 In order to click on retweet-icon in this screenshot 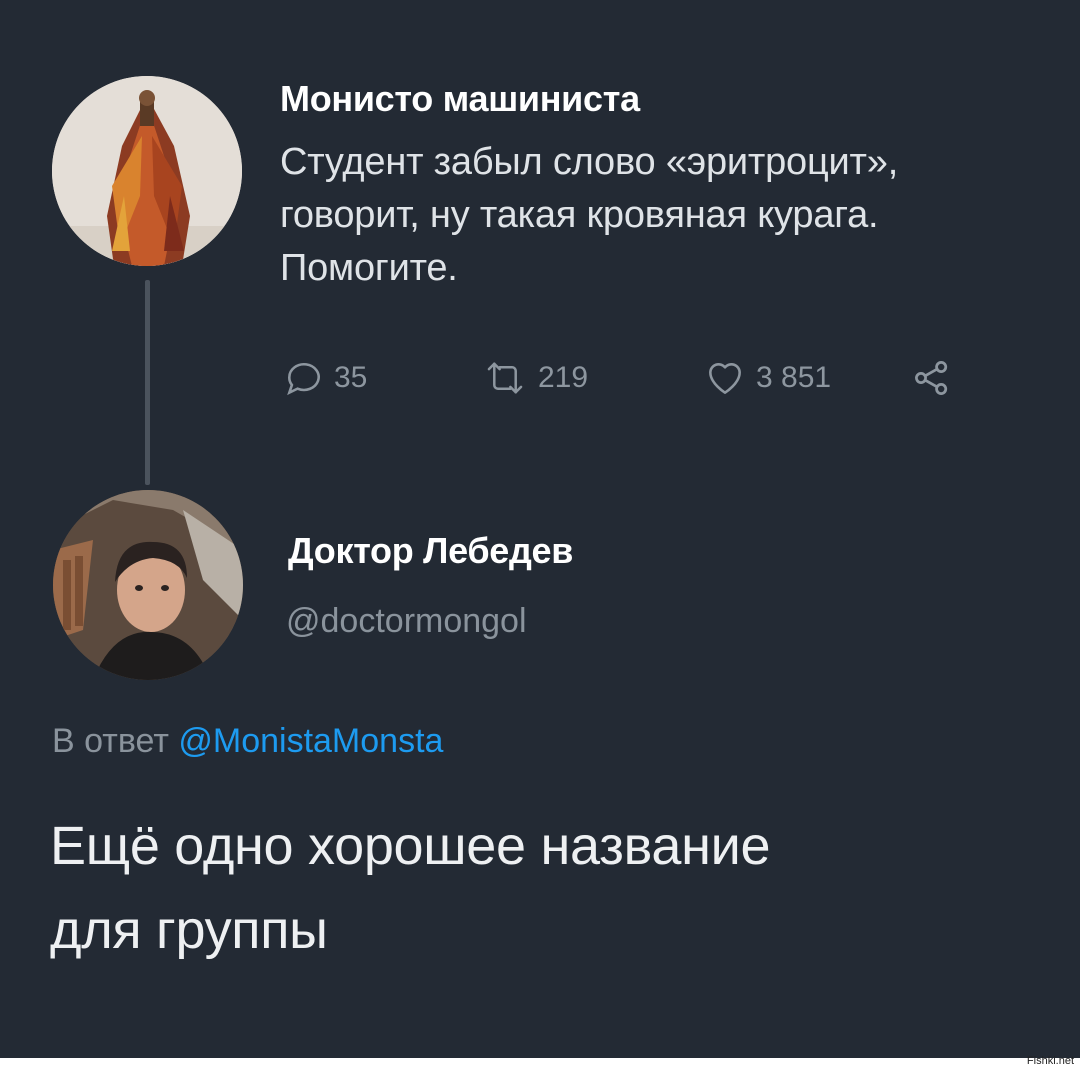, I will do `click(505, 378)`.